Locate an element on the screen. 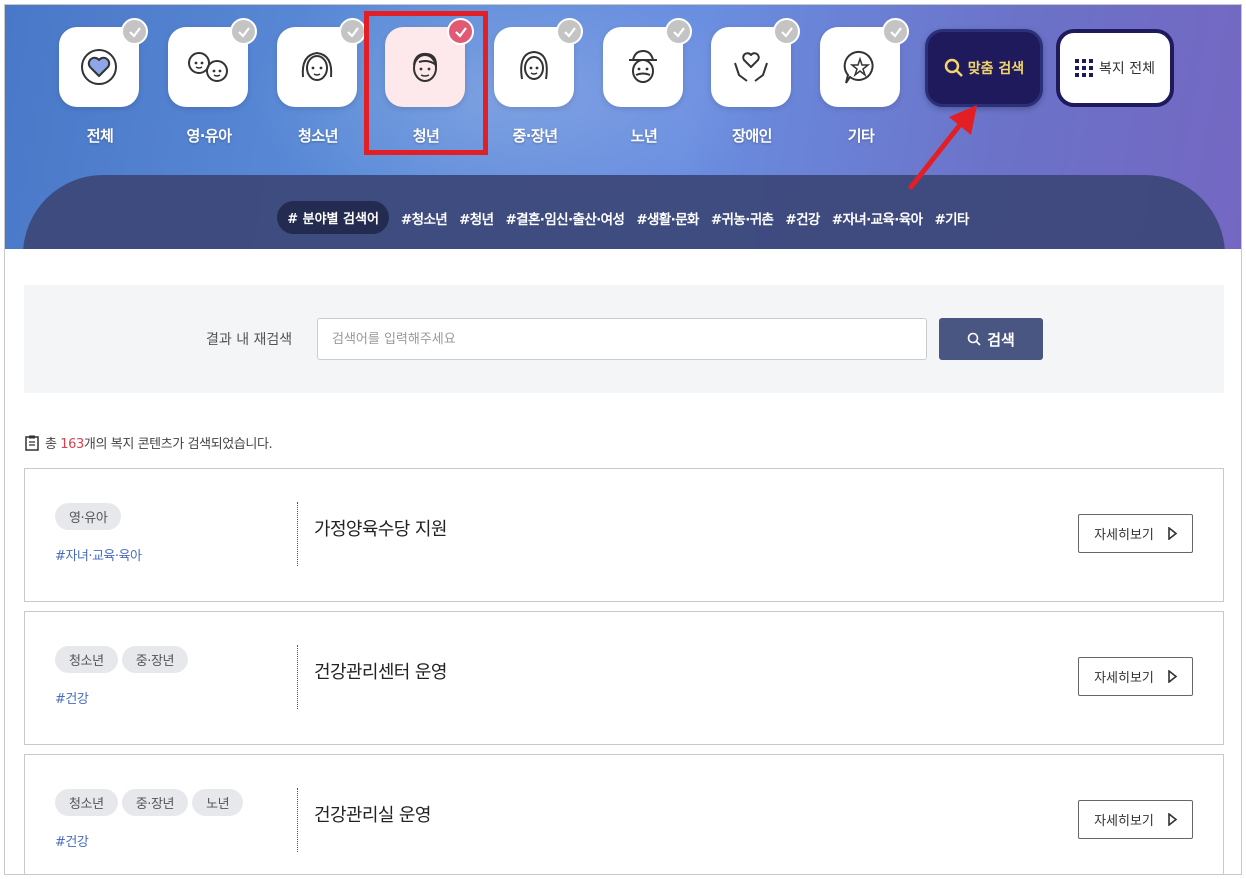 The height and width of the screenshot is (879, 1246). girl-icon is located at coordinates (317, 66).